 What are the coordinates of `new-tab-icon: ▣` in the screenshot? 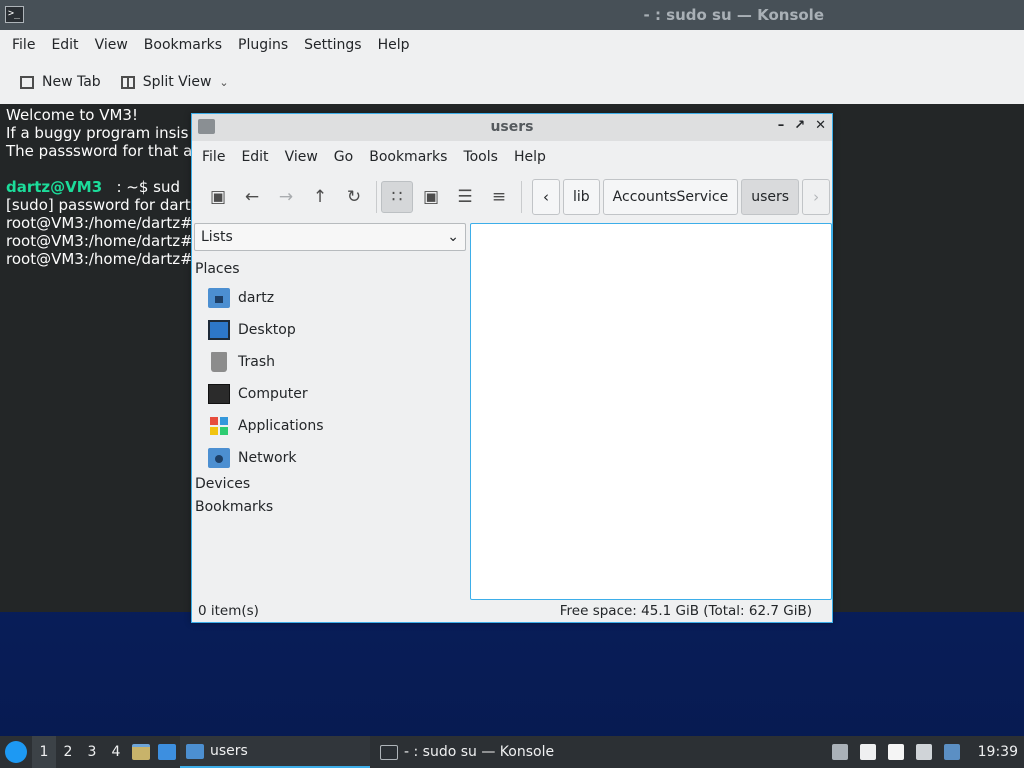 It's located at (218, 197).